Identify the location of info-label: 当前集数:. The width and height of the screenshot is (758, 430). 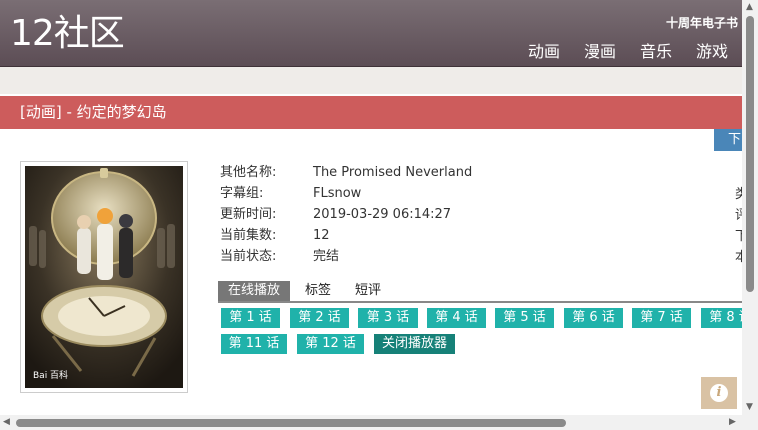
(248, 235).